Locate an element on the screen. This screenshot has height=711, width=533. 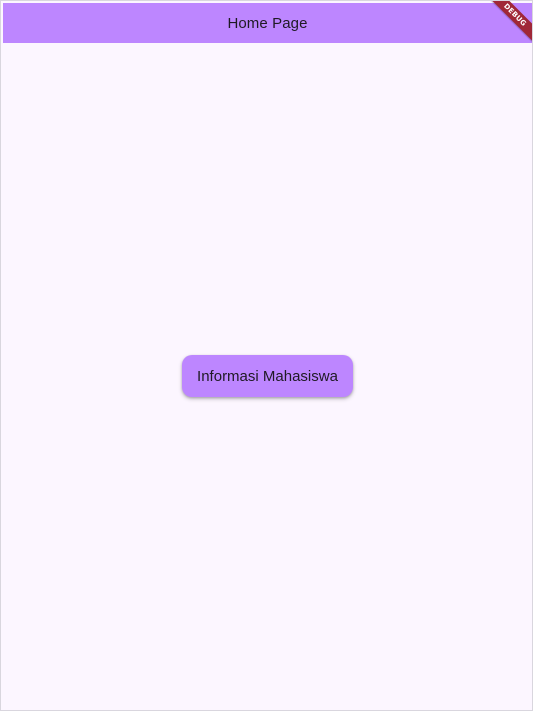
app-bar: Home Page is located at coordinates (267, 23).